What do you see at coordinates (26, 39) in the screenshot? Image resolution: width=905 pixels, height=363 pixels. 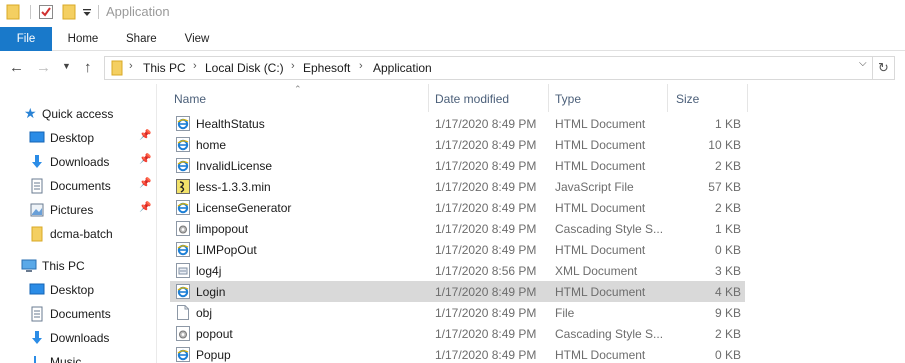 I see `tab-file: File` at bounding box center [26, 39].